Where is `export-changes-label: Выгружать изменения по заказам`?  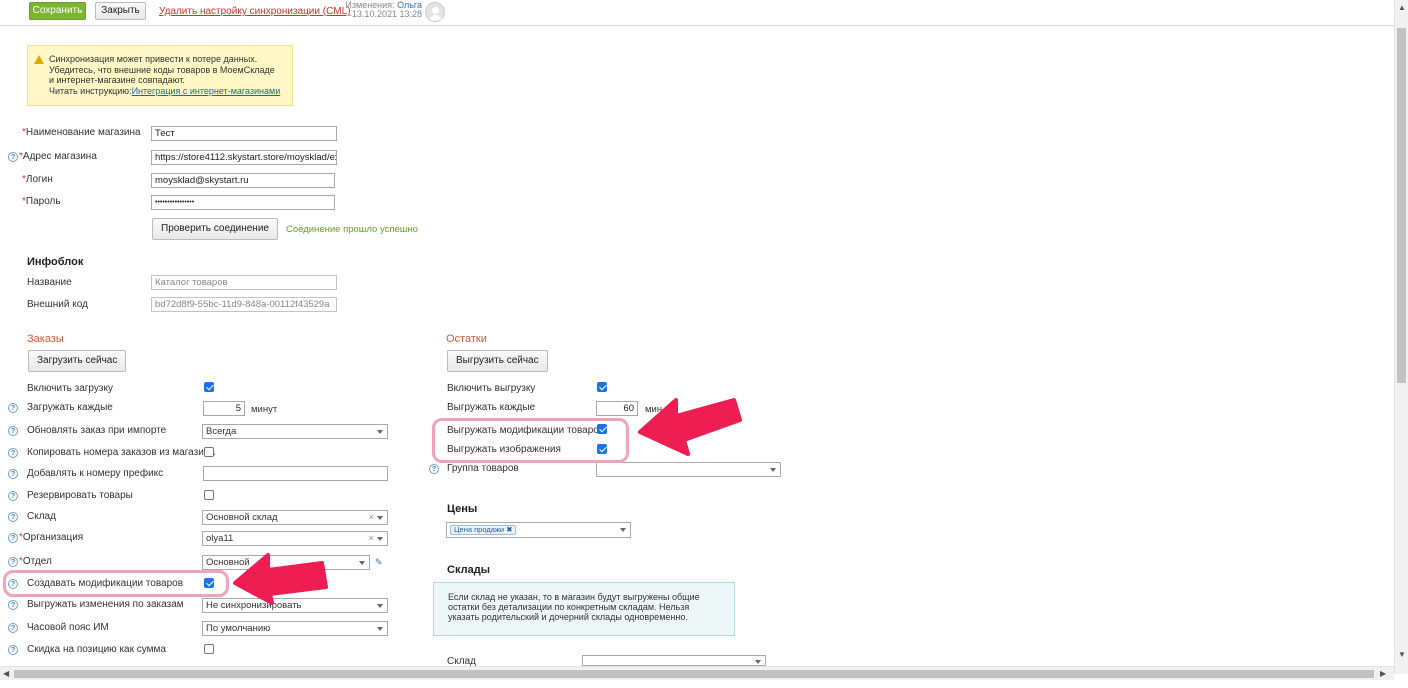 export-changes-label: Выгружать изменения по заказам is located at coordinates (105, 604).